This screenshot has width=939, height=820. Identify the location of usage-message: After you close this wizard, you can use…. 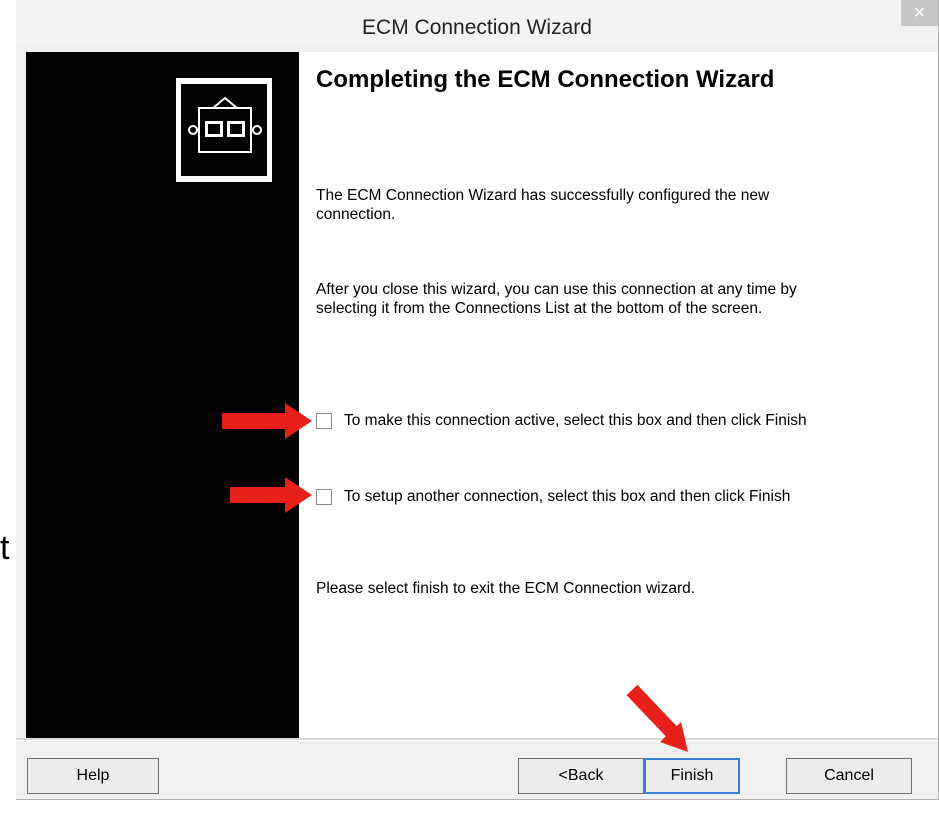
(556, 299).